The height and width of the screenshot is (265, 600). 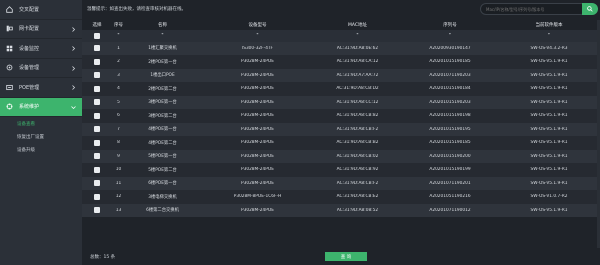 What do you see at coordinates (357, 197) in the screenshot?
I see `cell-mac: AC:31:9D:A8:CB:E2` at bounding box center [357, 197].